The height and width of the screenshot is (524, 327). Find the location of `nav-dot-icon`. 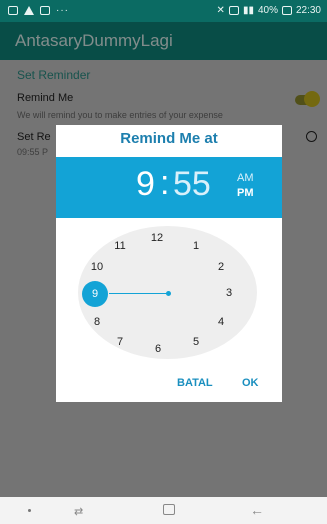

nav-dot-icon is located at coordinates (29, 510).